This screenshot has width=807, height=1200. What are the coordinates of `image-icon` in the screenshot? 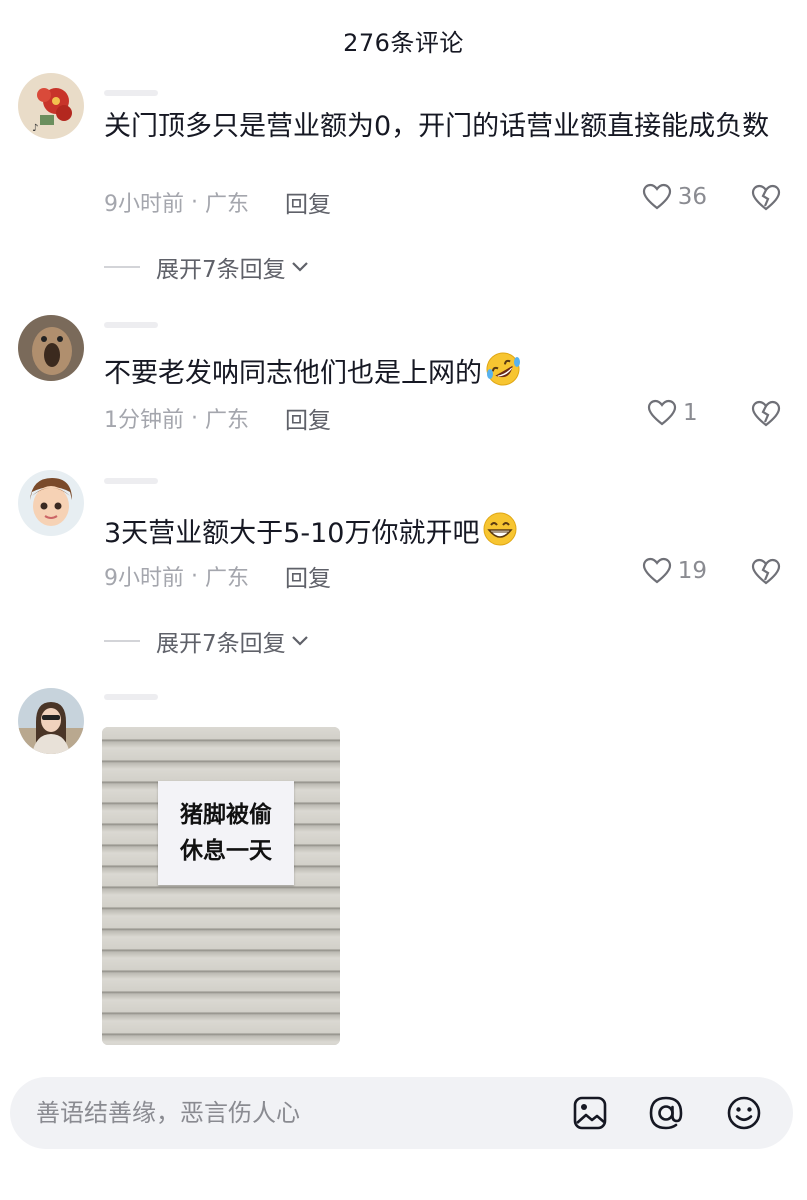 It's located at (590, 1113).